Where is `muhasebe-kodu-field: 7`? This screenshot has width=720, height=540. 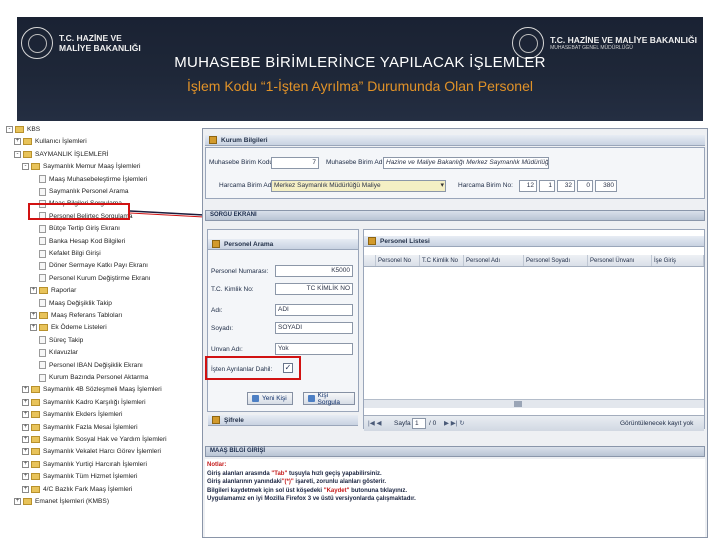
muhasebe-kodu-field: 7 is located at coordinates (295, 163).